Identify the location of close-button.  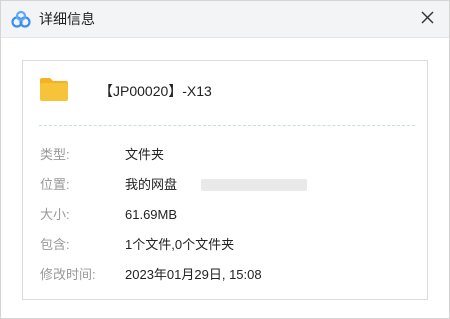
(428, 18).